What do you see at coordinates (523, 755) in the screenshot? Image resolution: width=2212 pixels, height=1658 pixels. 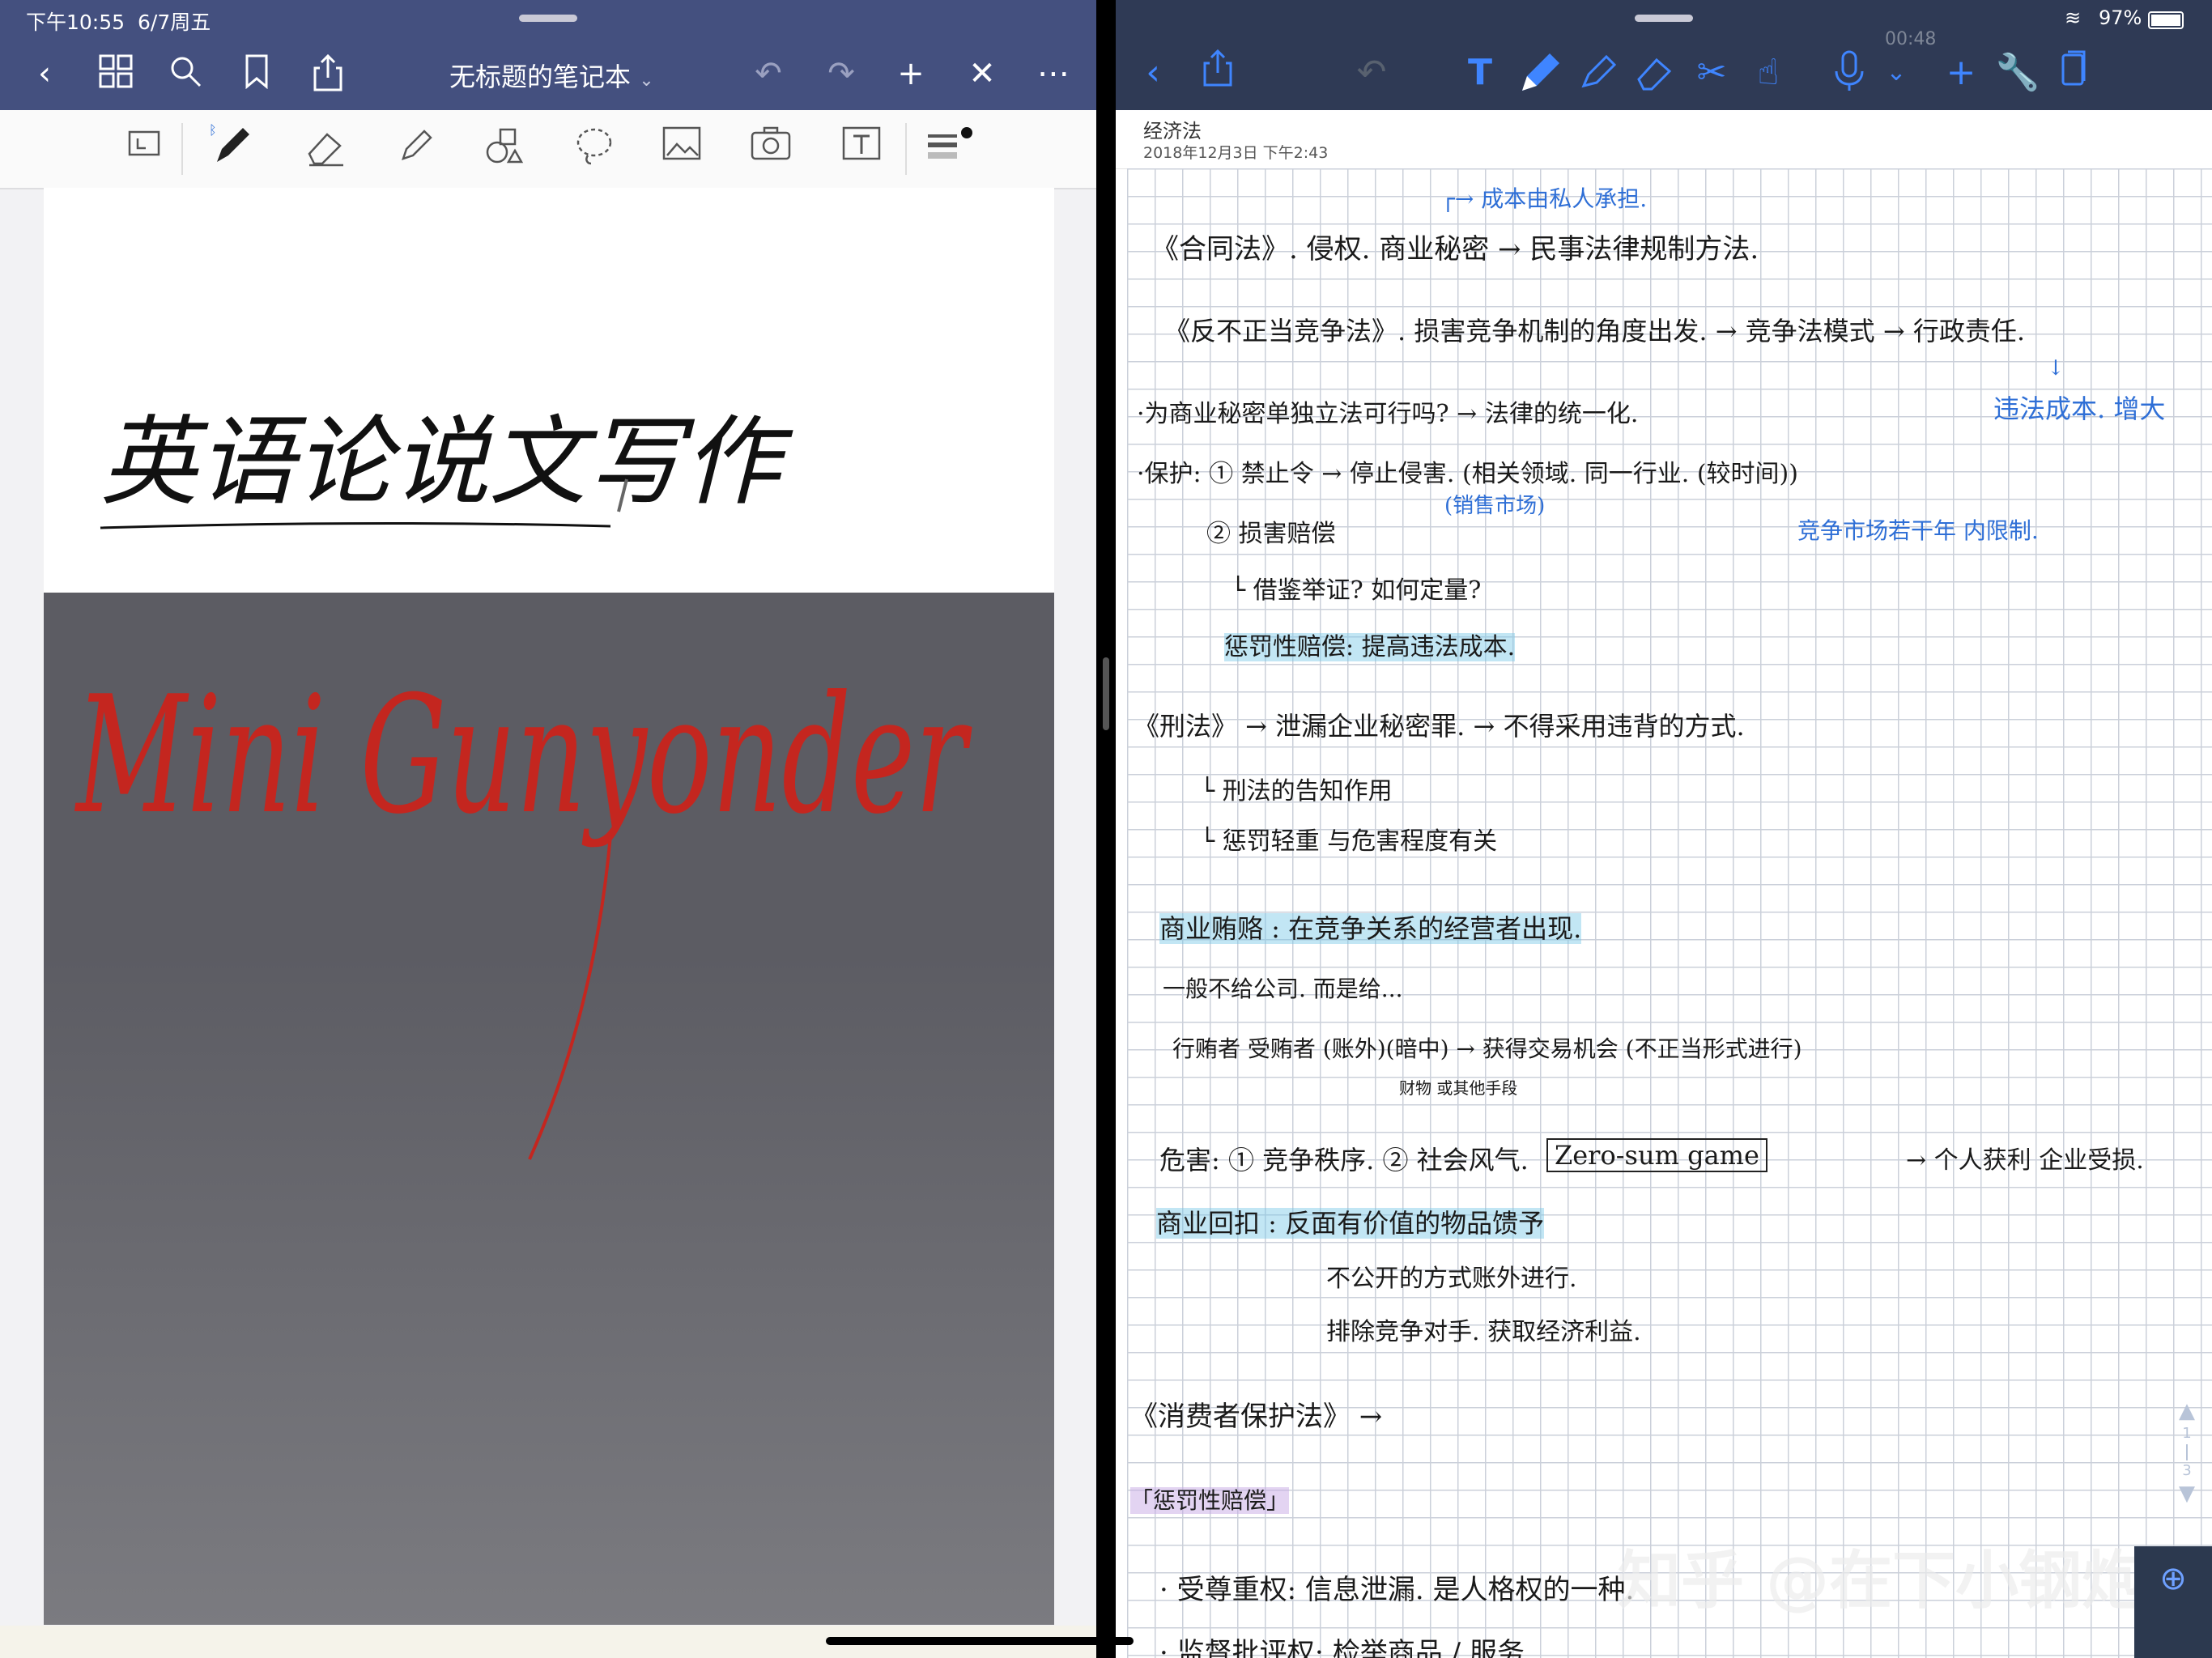 I see `svg-text: Mini Gunyonder` at bounding box center [523, 755].